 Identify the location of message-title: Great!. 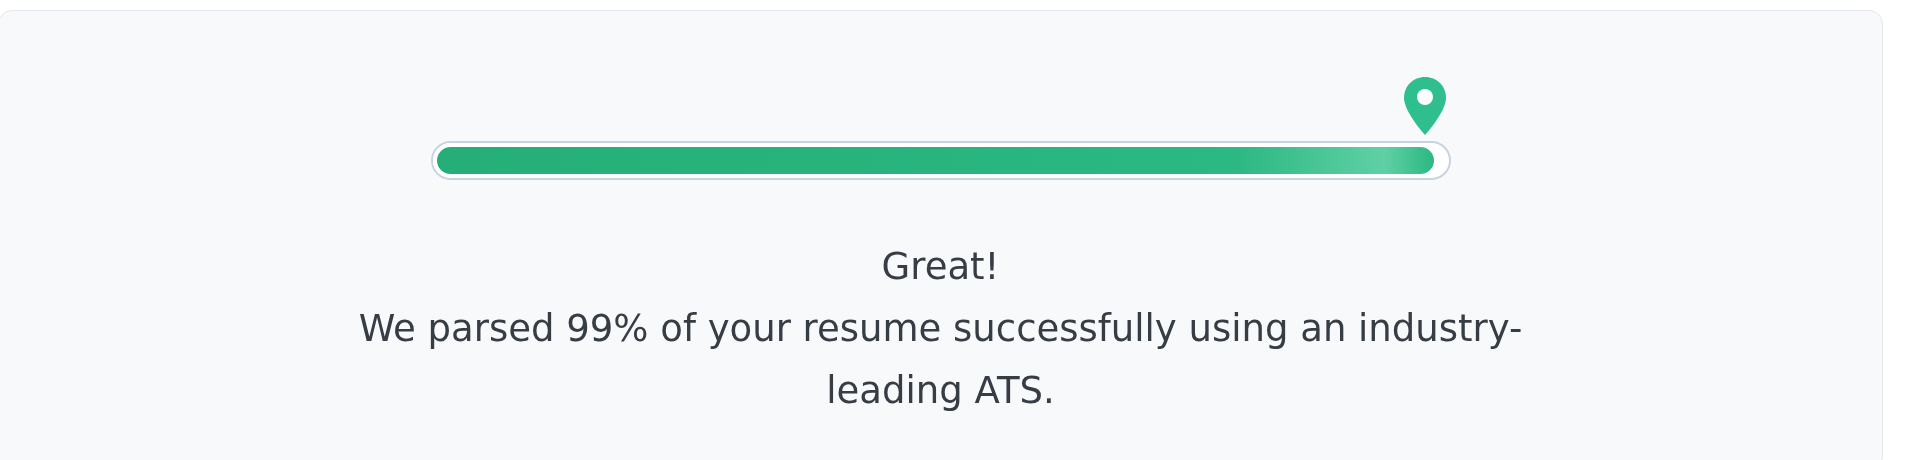
(940, 267).